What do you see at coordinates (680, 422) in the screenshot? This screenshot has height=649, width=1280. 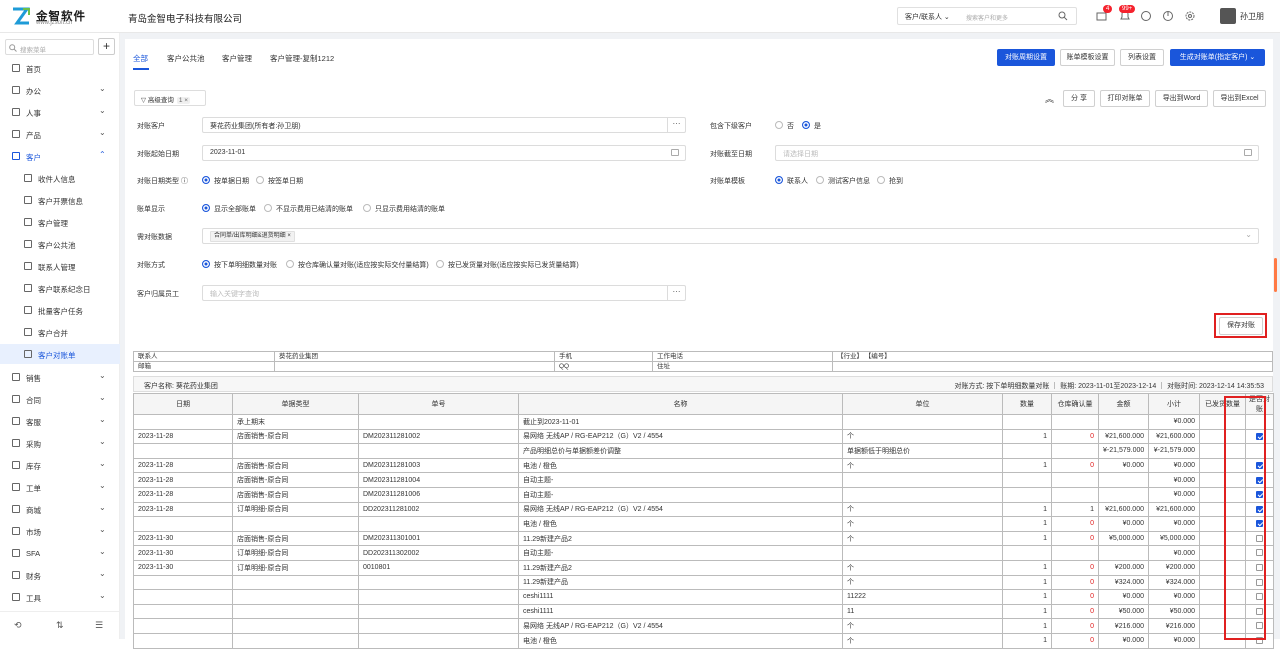 I see `table-cell: 截止到2023-11-01` at bounding box center [680, 422].